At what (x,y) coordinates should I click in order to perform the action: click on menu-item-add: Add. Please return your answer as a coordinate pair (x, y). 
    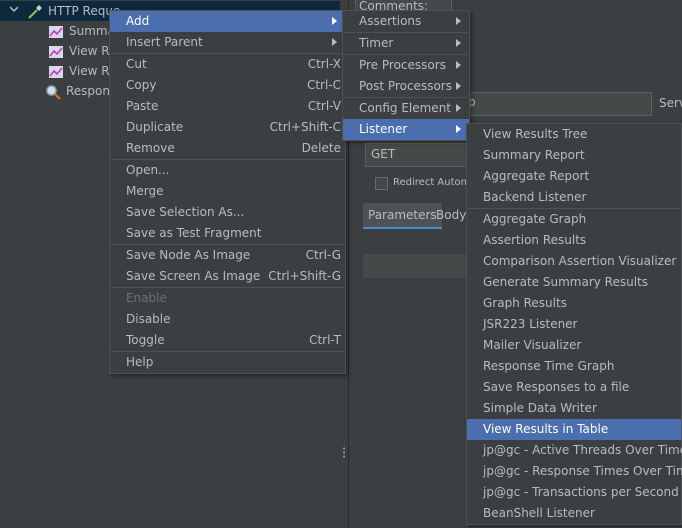
    Looking at the image, I should click on (227, 21).